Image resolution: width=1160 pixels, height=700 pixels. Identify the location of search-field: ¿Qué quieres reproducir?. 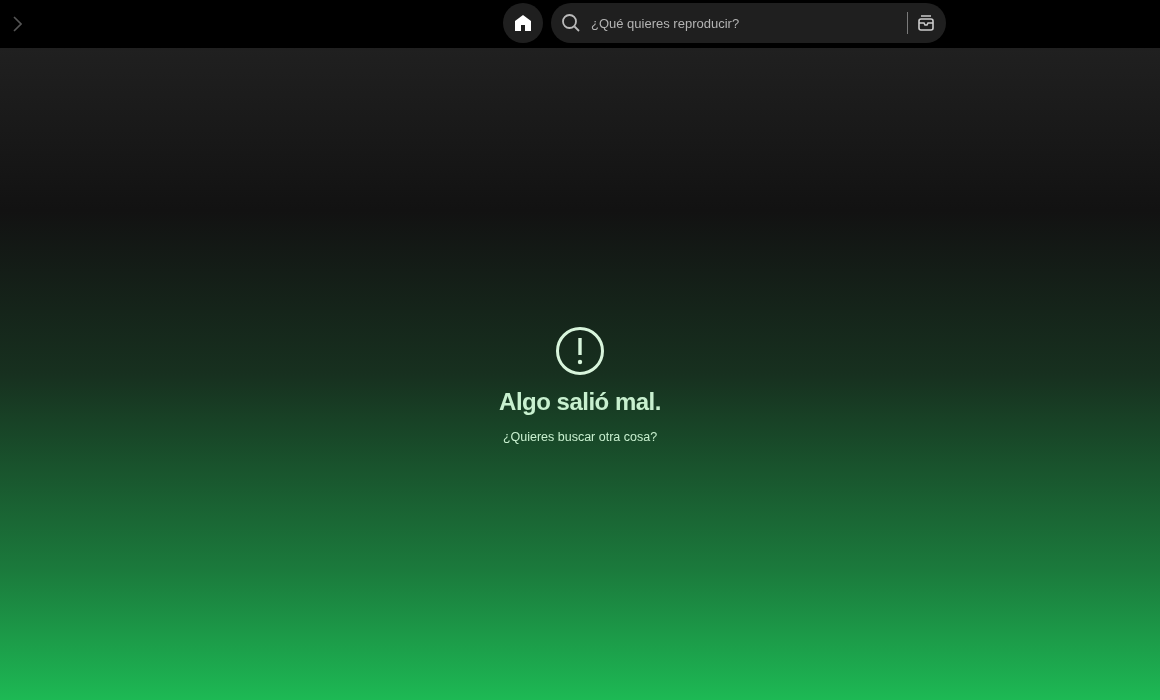
(748, 23).